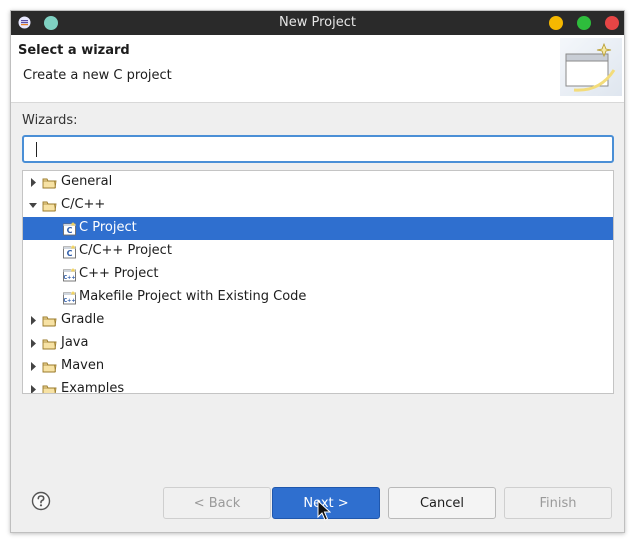  Describe the element at coordinates (119, 273) in the screenshot. I see `tree-item-label: C++ Project` at that location.